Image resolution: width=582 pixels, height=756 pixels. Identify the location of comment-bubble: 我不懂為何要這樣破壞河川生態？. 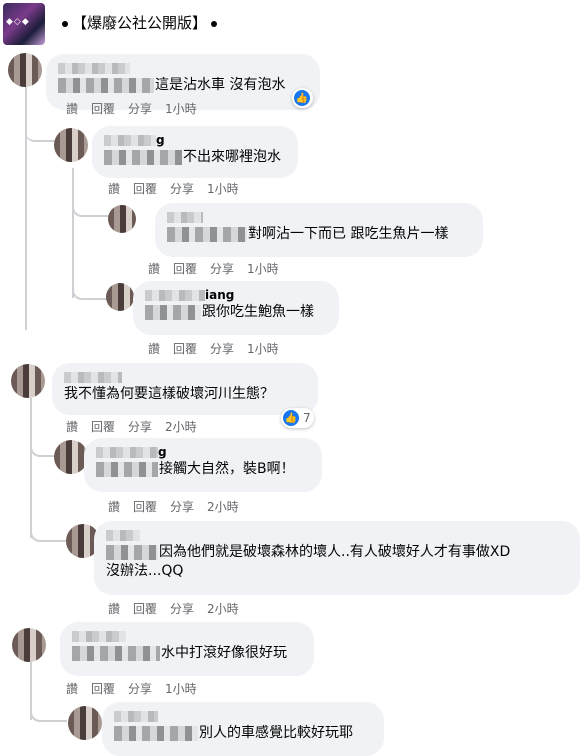
(185, 389).